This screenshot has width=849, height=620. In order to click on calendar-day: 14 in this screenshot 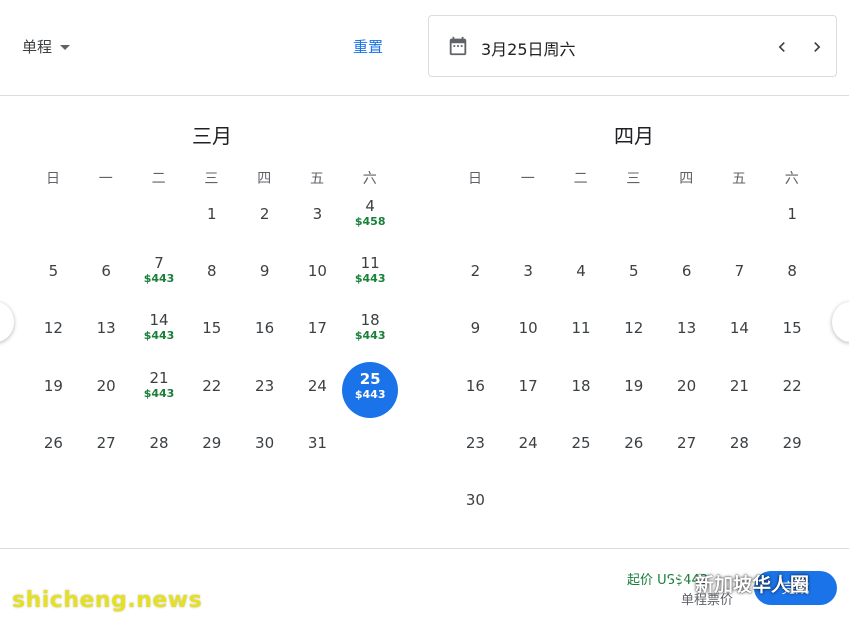, I will do `click(739, 332)`.